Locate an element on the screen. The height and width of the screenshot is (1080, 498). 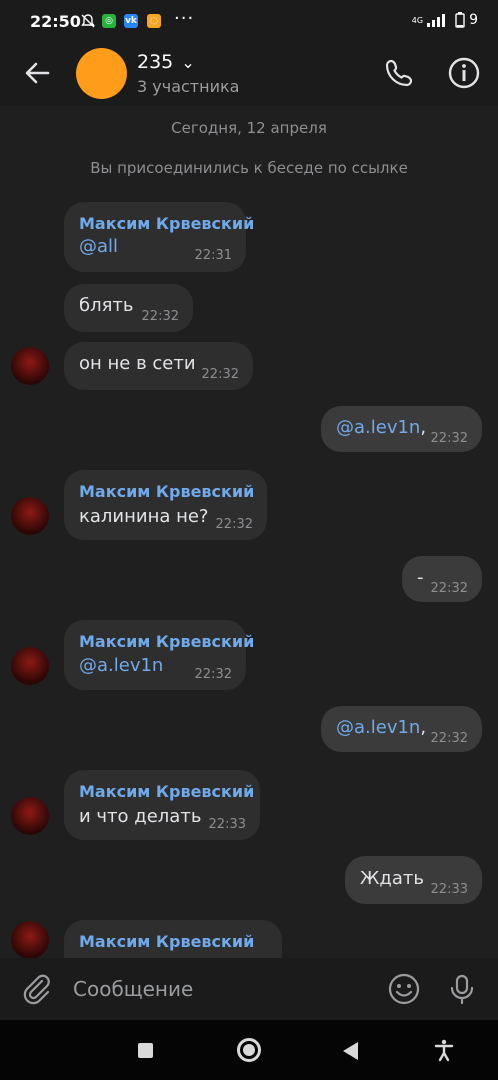
home-button is located at coordinates (249, 1050).